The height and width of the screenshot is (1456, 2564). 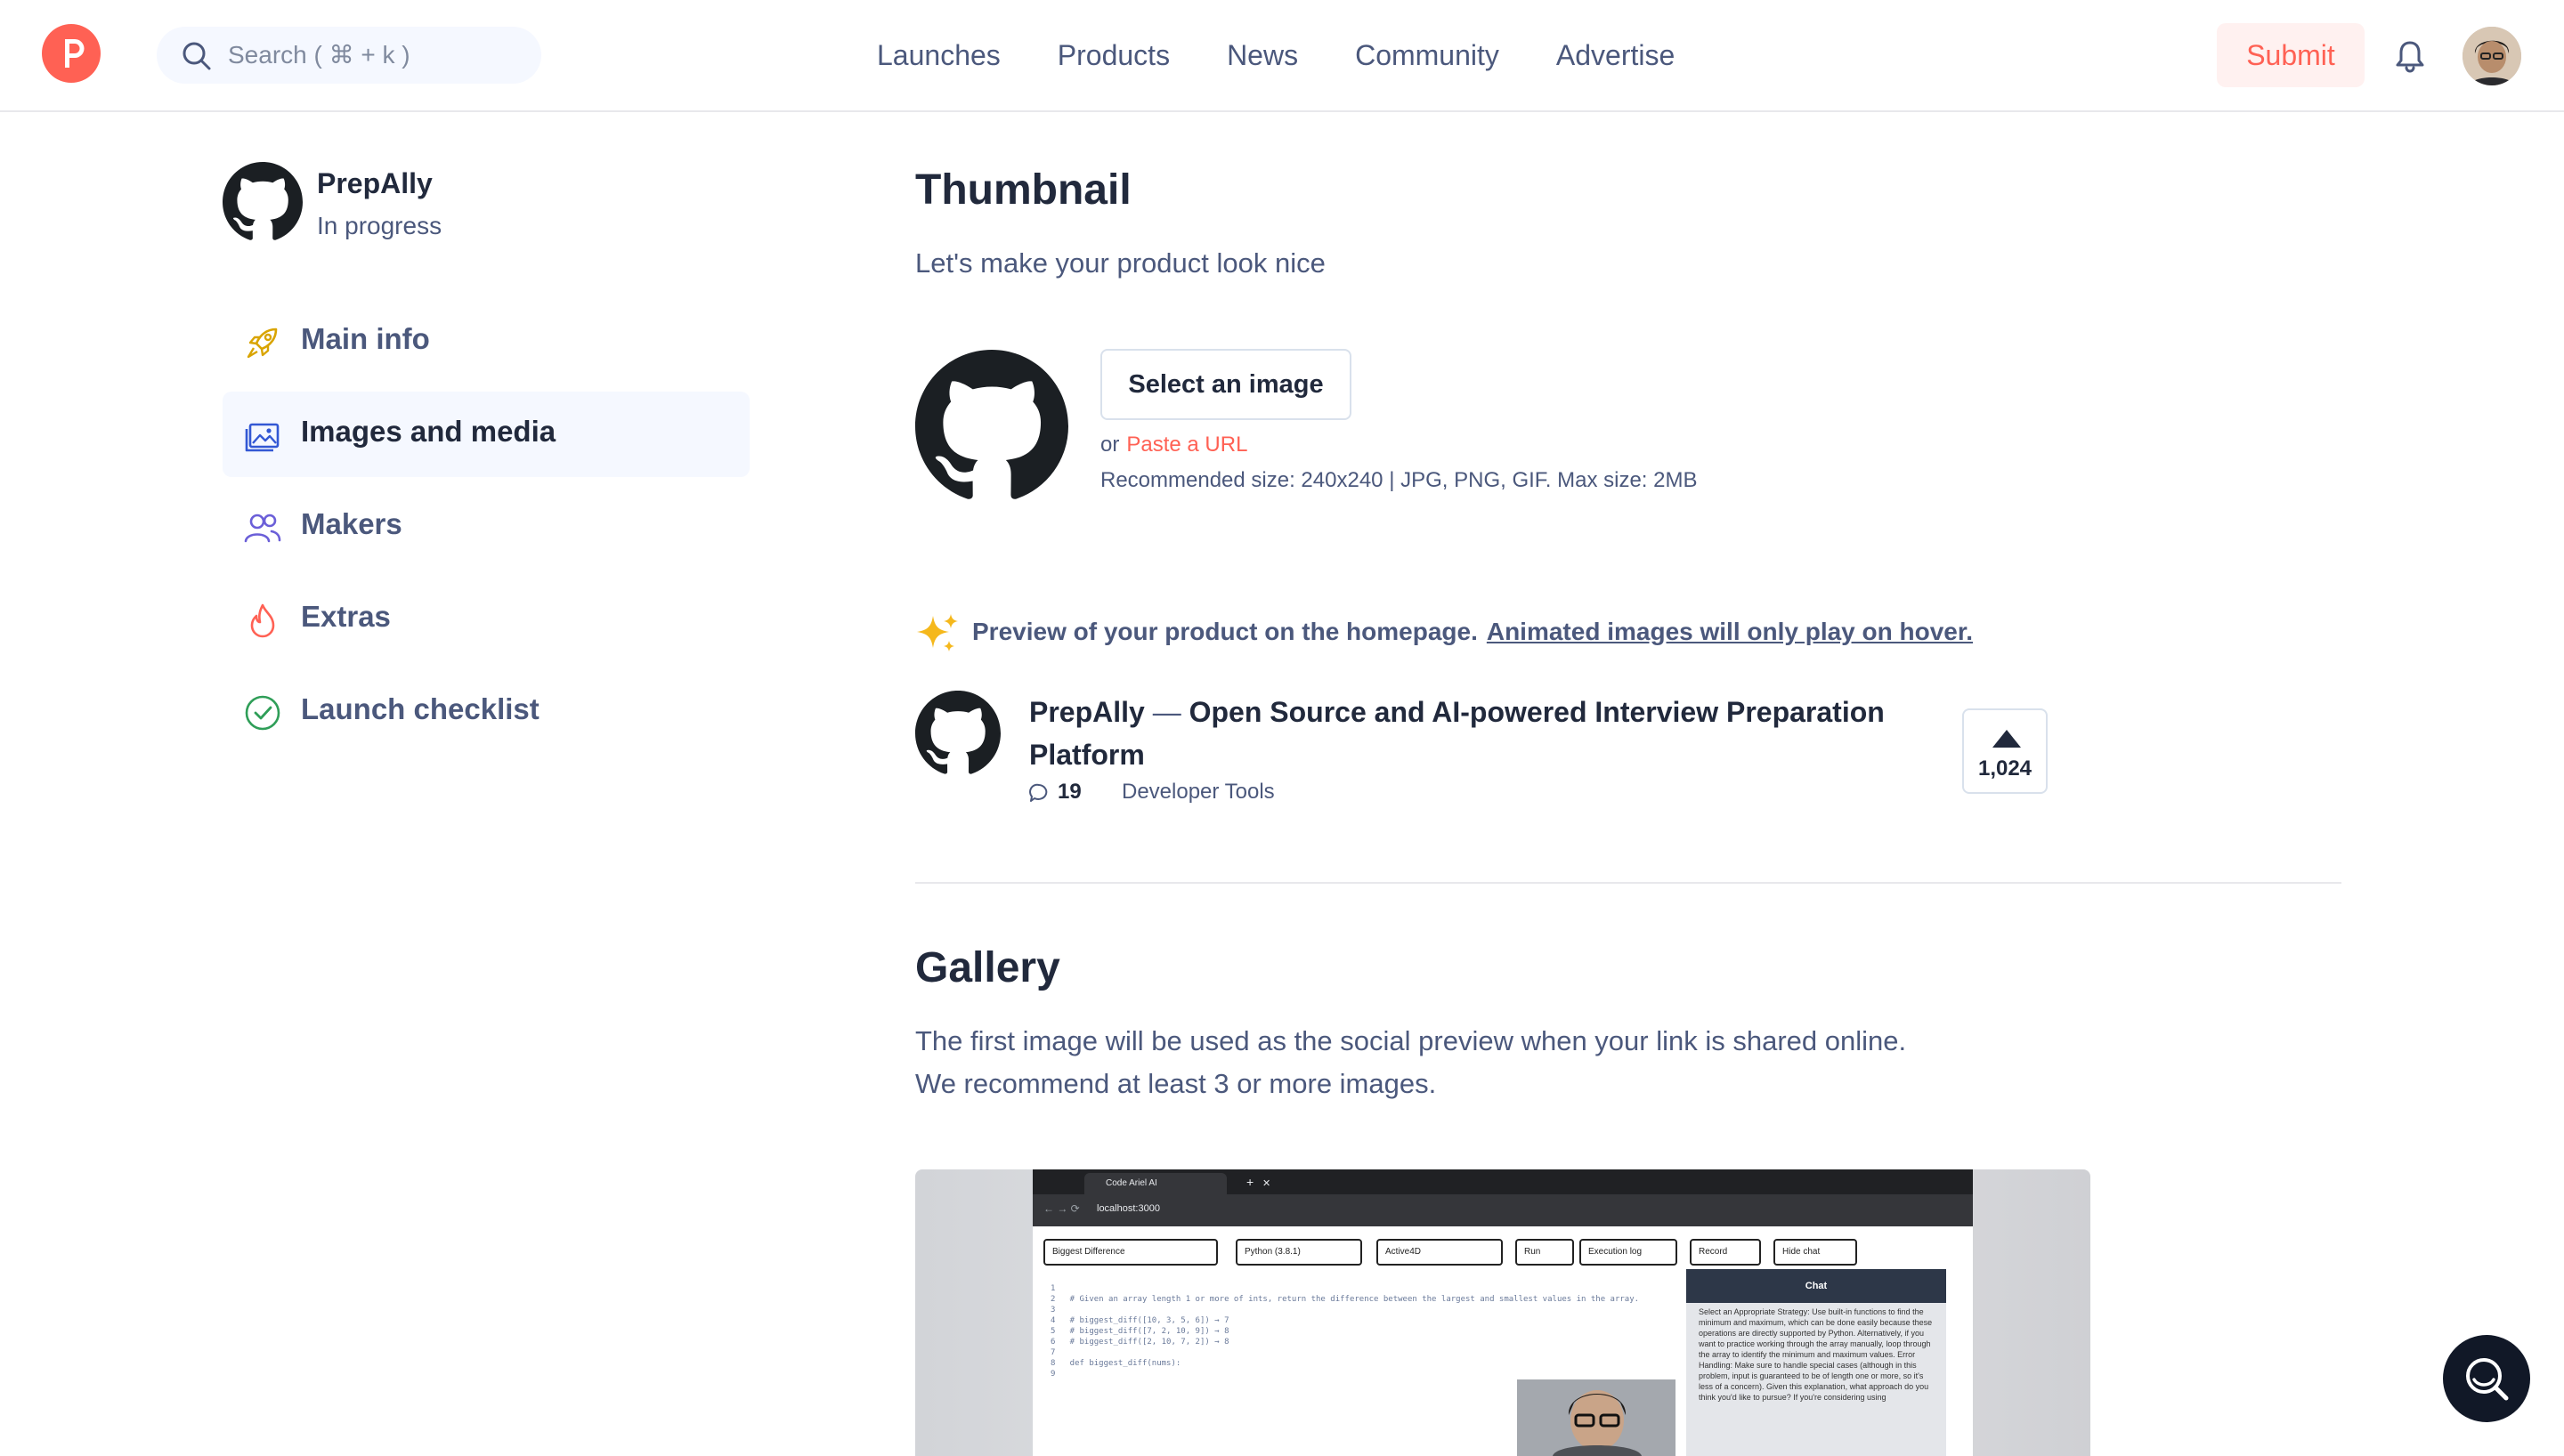 I want to click on sidebar-item-label: Main info, so click(x=365, y=338).